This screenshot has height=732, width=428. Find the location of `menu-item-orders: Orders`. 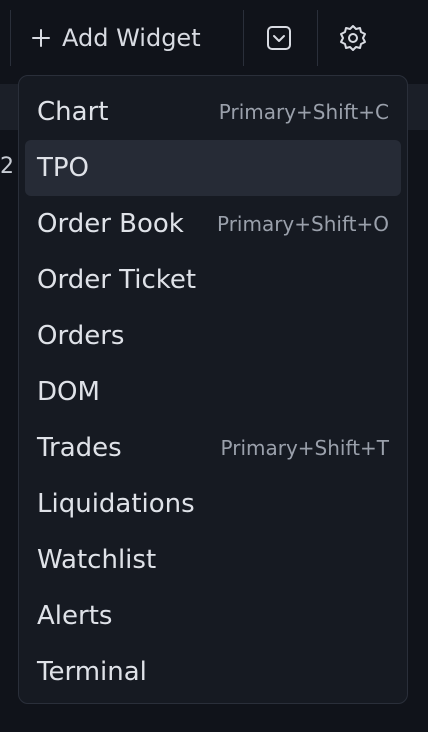

menu-item-orders: Orders is located at coordinates (213, 336).